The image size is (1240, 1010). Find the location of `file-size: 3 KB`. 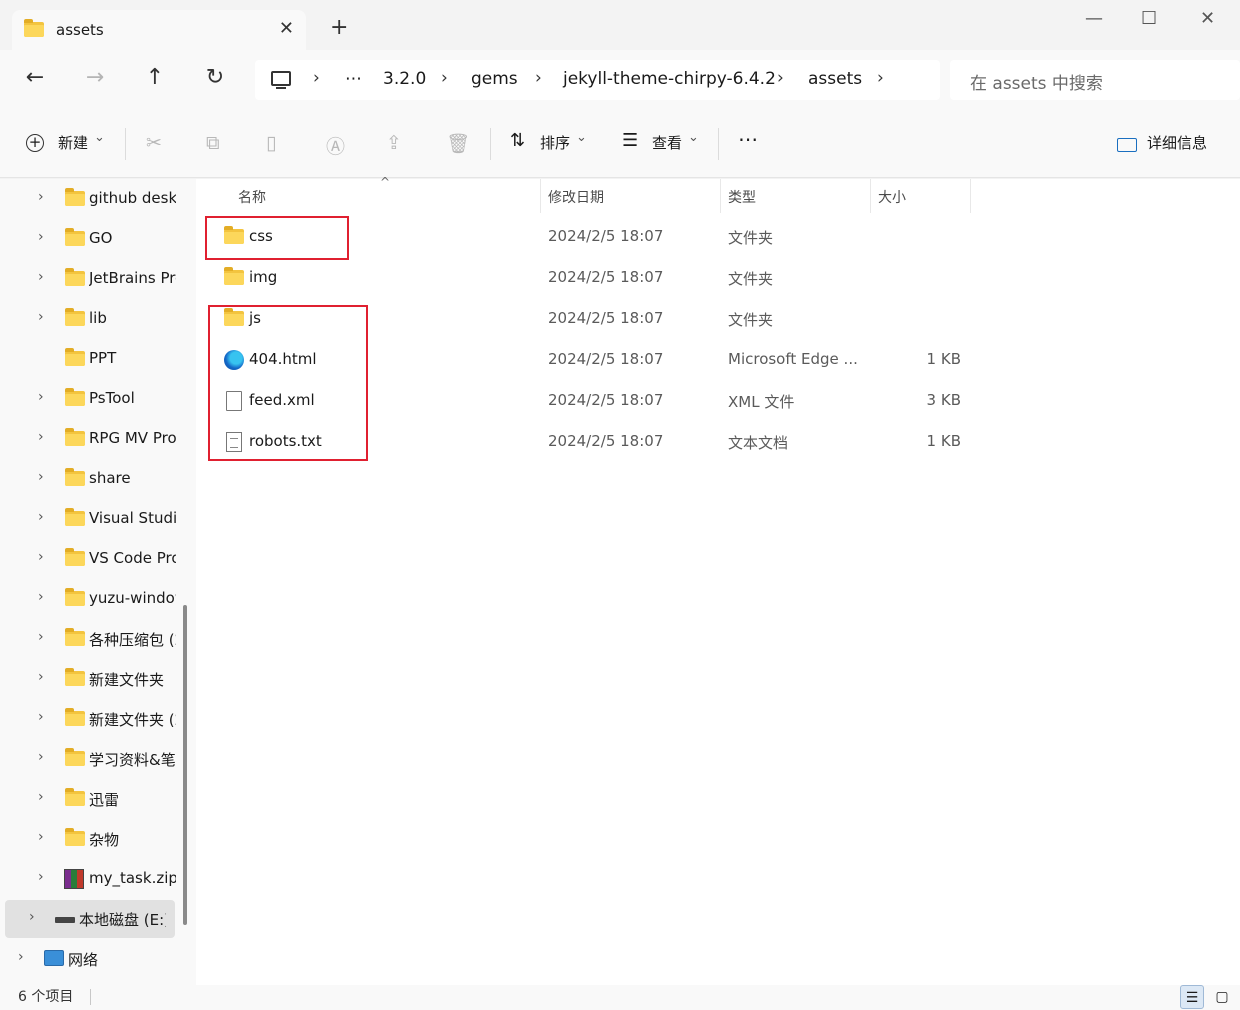

file-size: 3 KB is located at coordinates (943, 400).